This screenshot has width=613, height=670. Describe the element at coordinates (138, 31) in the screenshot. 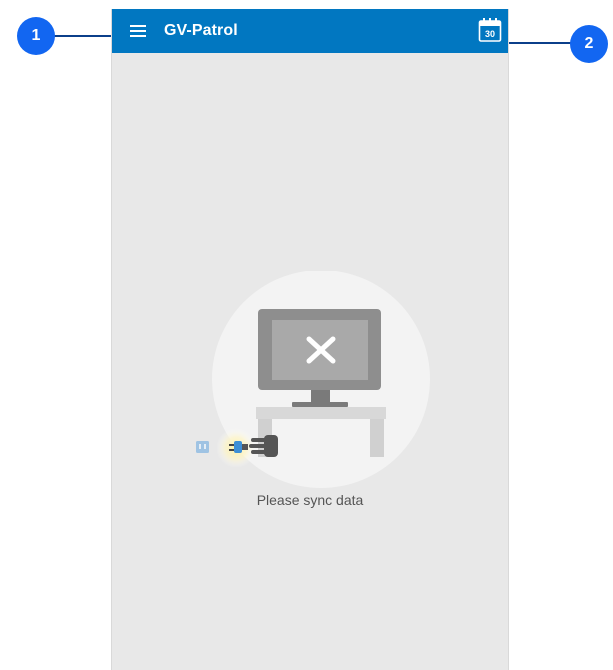

I see `hamburger-menu-icon` at that location.